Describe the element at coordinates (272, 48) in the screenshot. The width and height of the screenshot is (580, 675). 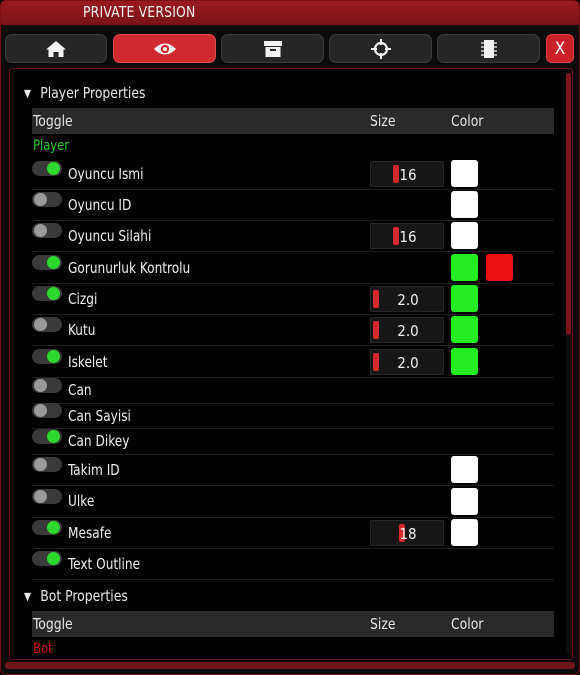
I see `tab-inventory` at that location.